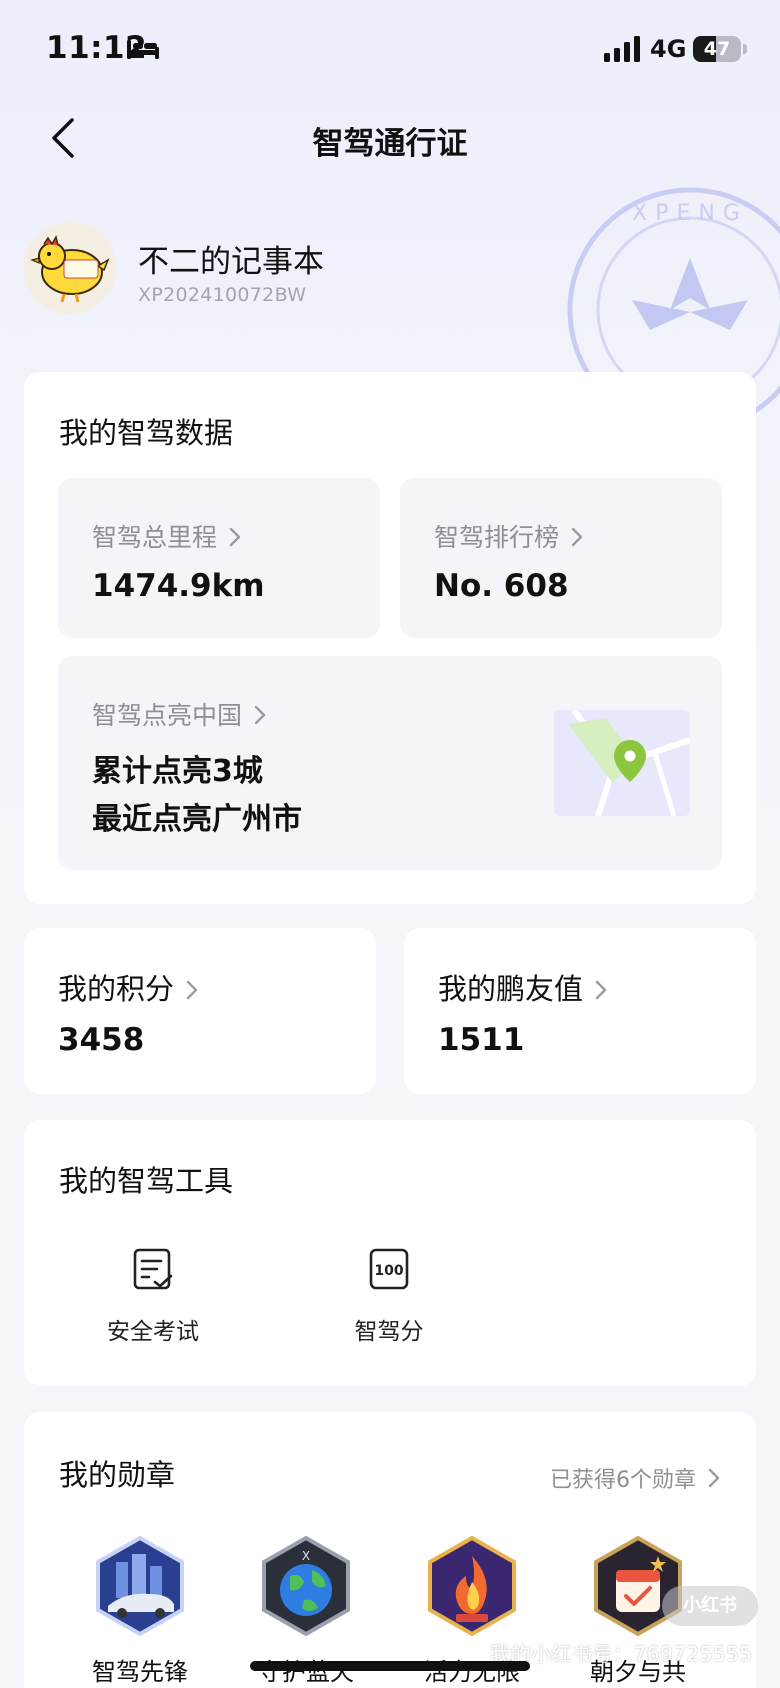 The image size is (780, 1688). What do you see at coordinates (153, 1332) in the screenshot?
I see `tool-safety-exam-label: 安全考试` at bounding box center [153, 1332].